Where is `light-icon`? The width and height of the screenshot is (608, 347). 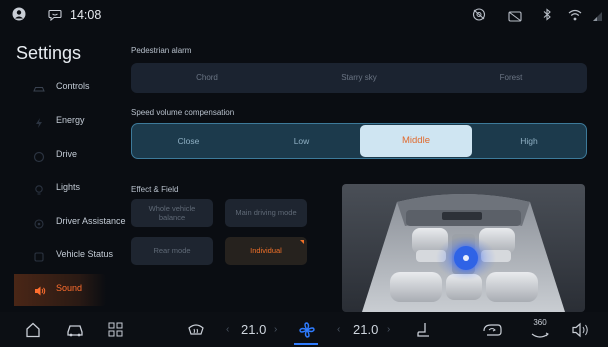
light-icon is located at coordinates (39, 189).